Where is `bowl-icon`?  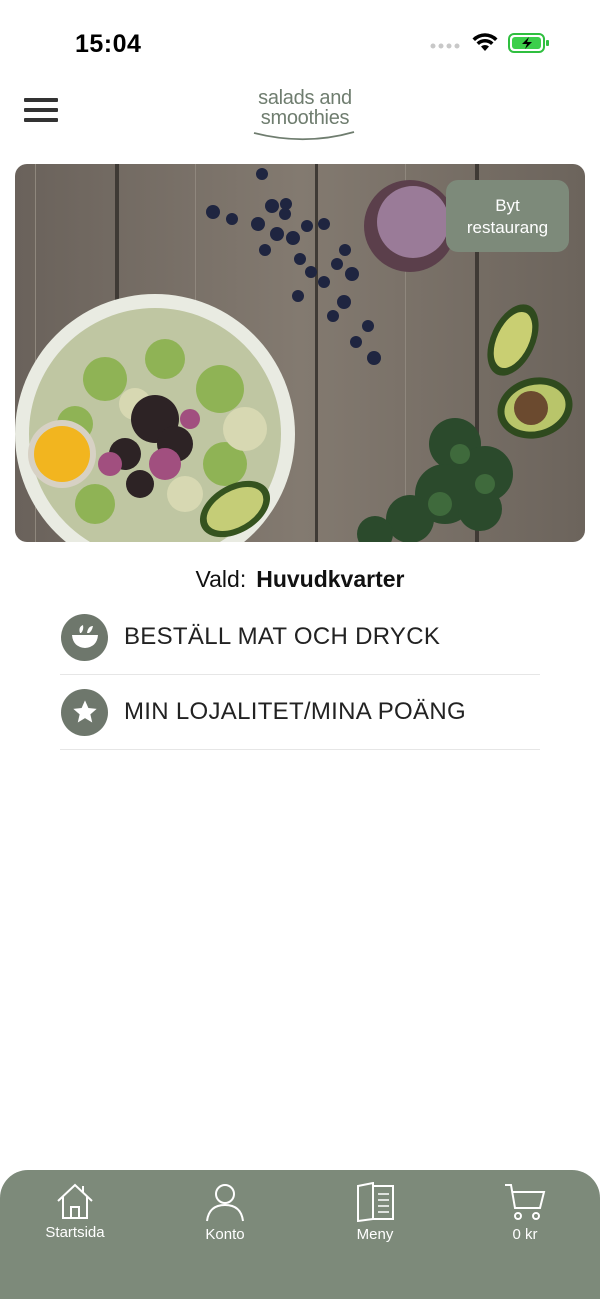
bowl-icon is located at coordinates (84, 637).